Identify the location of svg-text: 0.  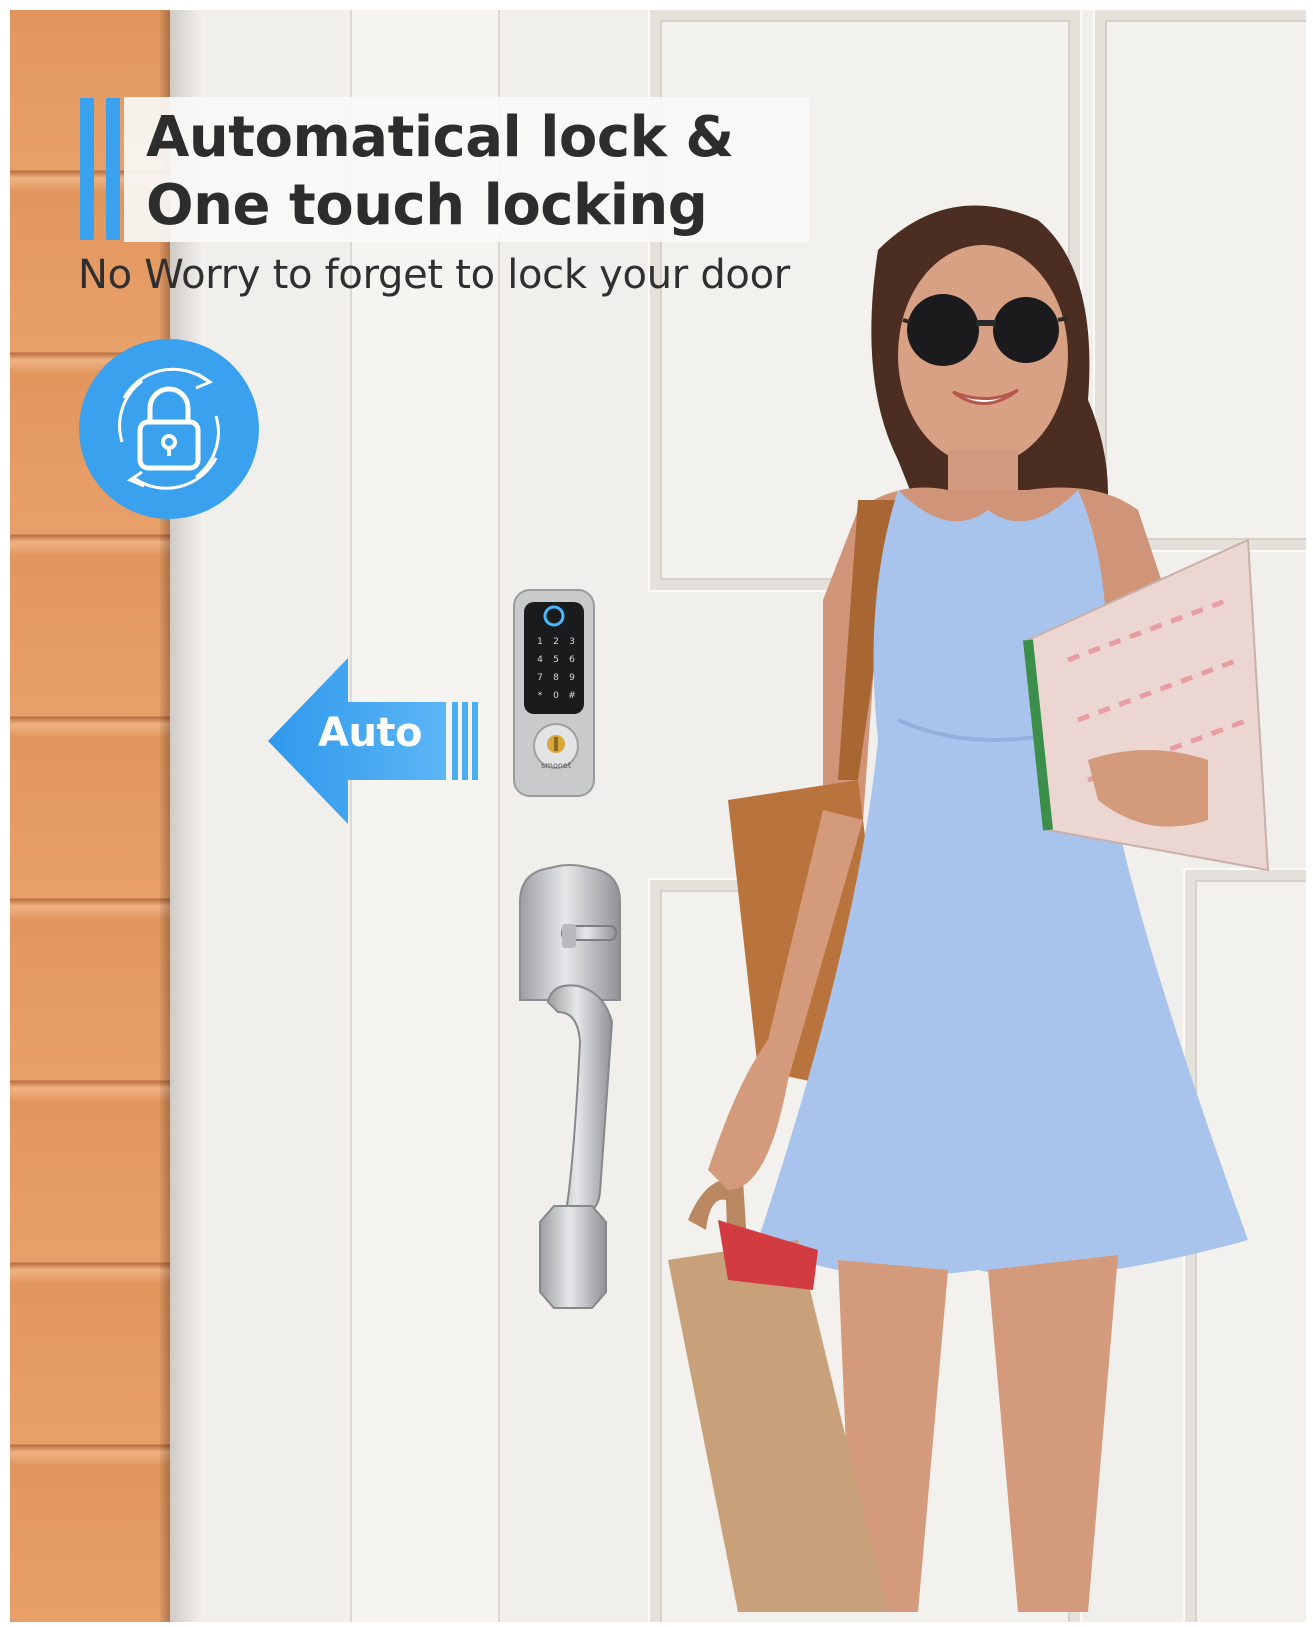
(556, 696).